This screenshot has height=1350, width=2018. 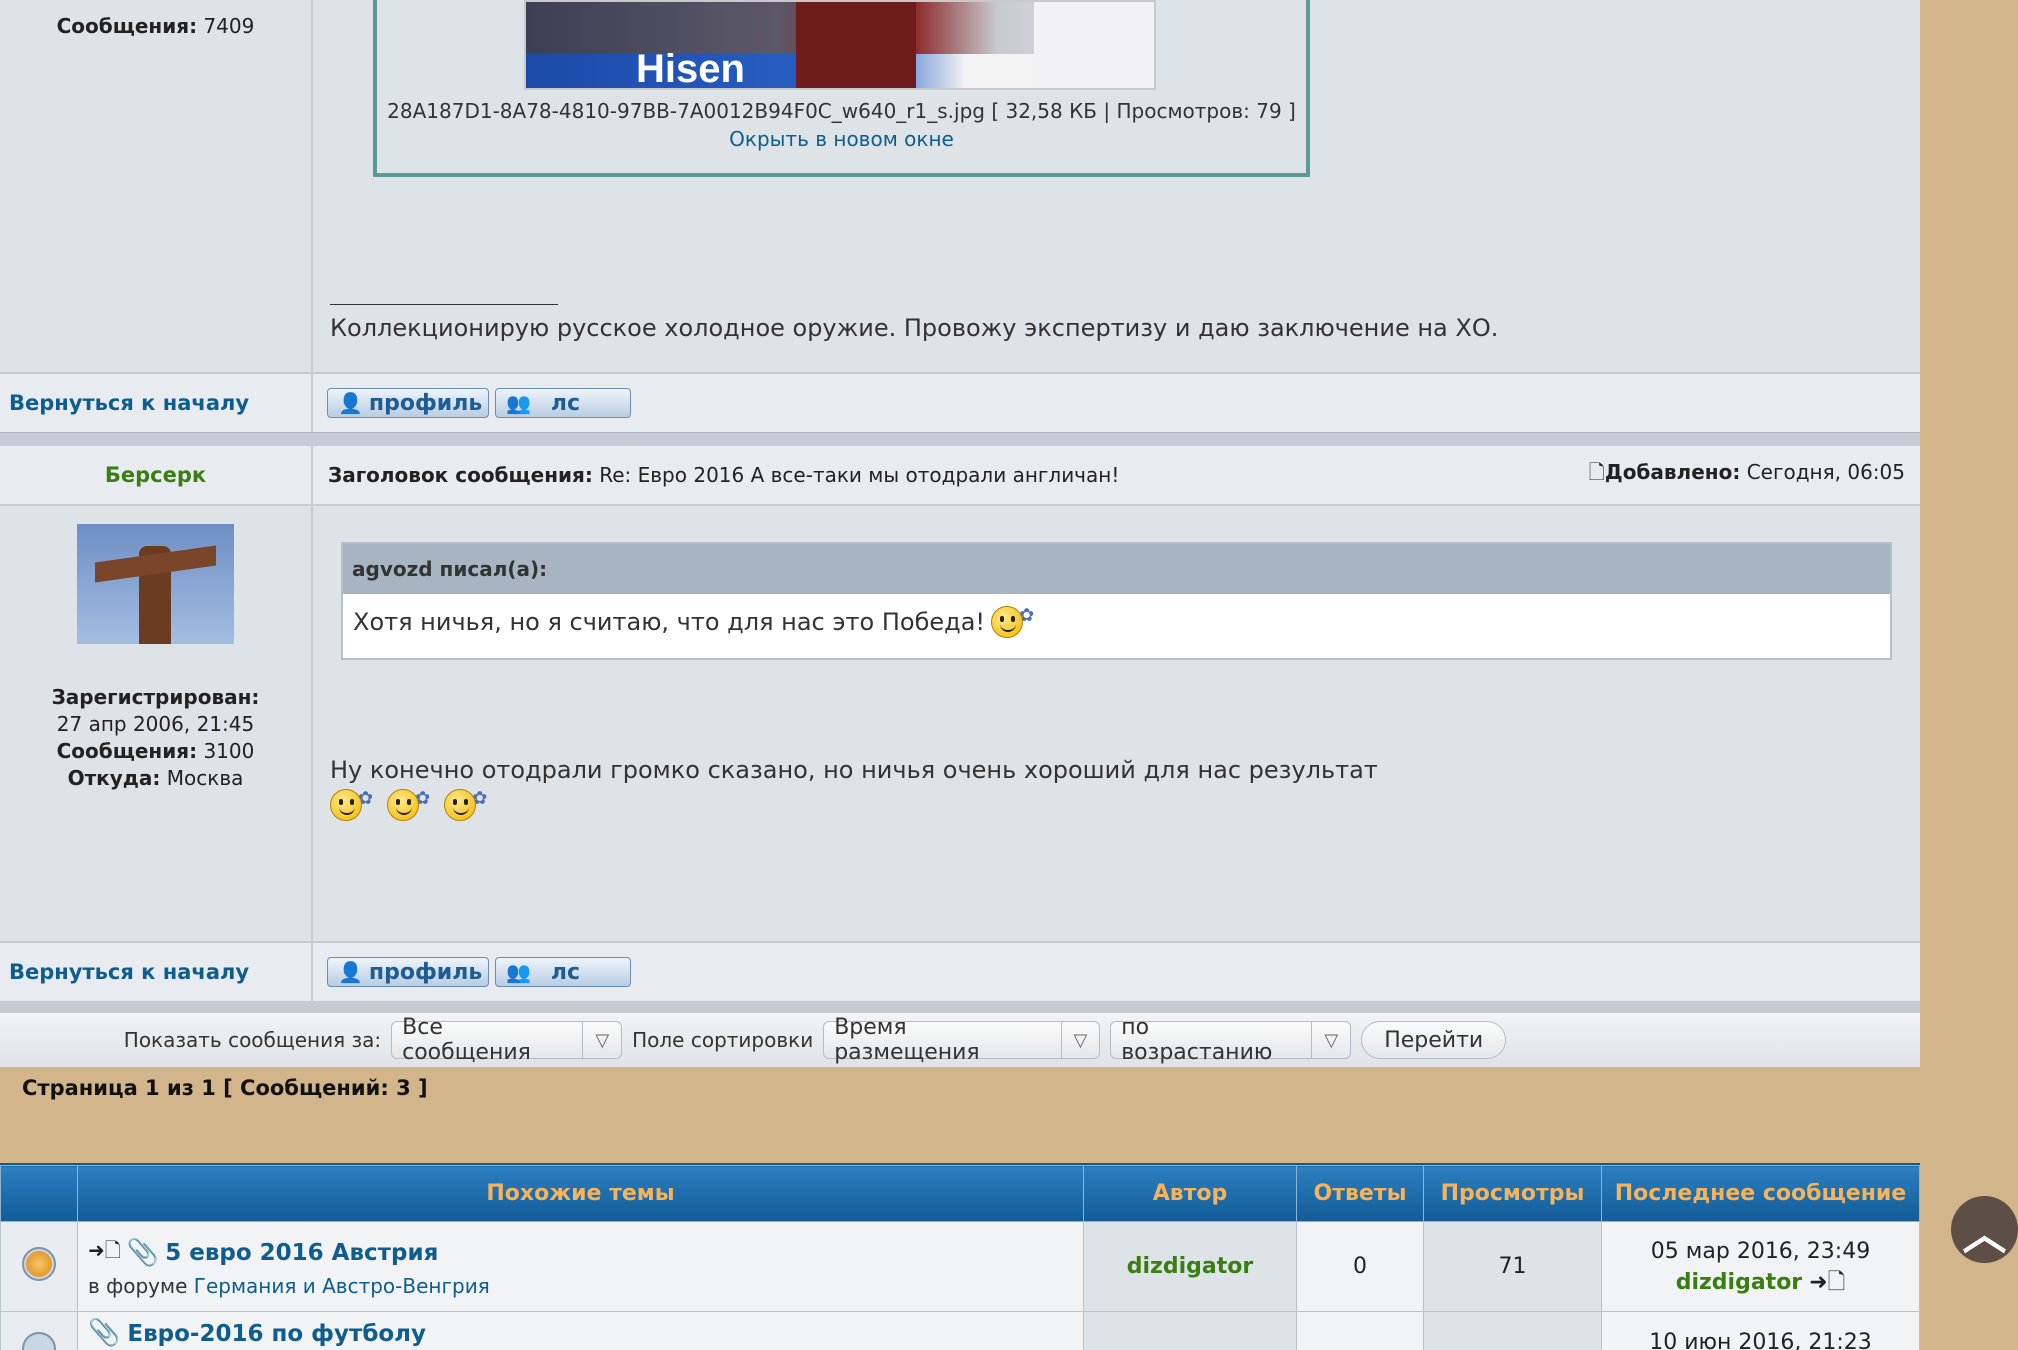 What do you see at coordinates (507, 1040) in the screenshot?
I see `show-select: Все сообщения ▽` at bounding box center [507, 1040].